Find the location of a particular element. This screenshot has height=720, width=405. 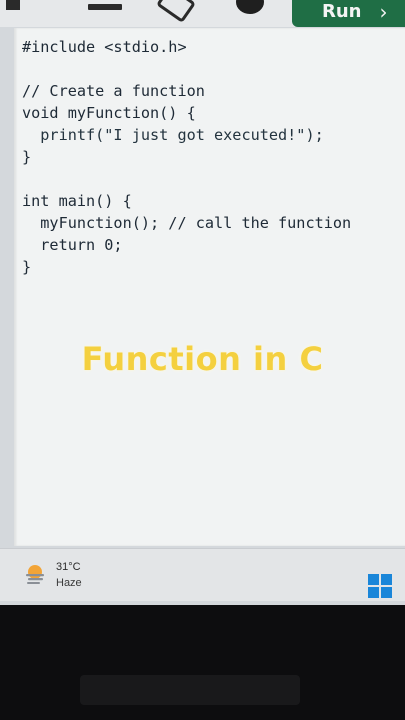

weather-temperature: 31°C is located at coordinates (68, 567).